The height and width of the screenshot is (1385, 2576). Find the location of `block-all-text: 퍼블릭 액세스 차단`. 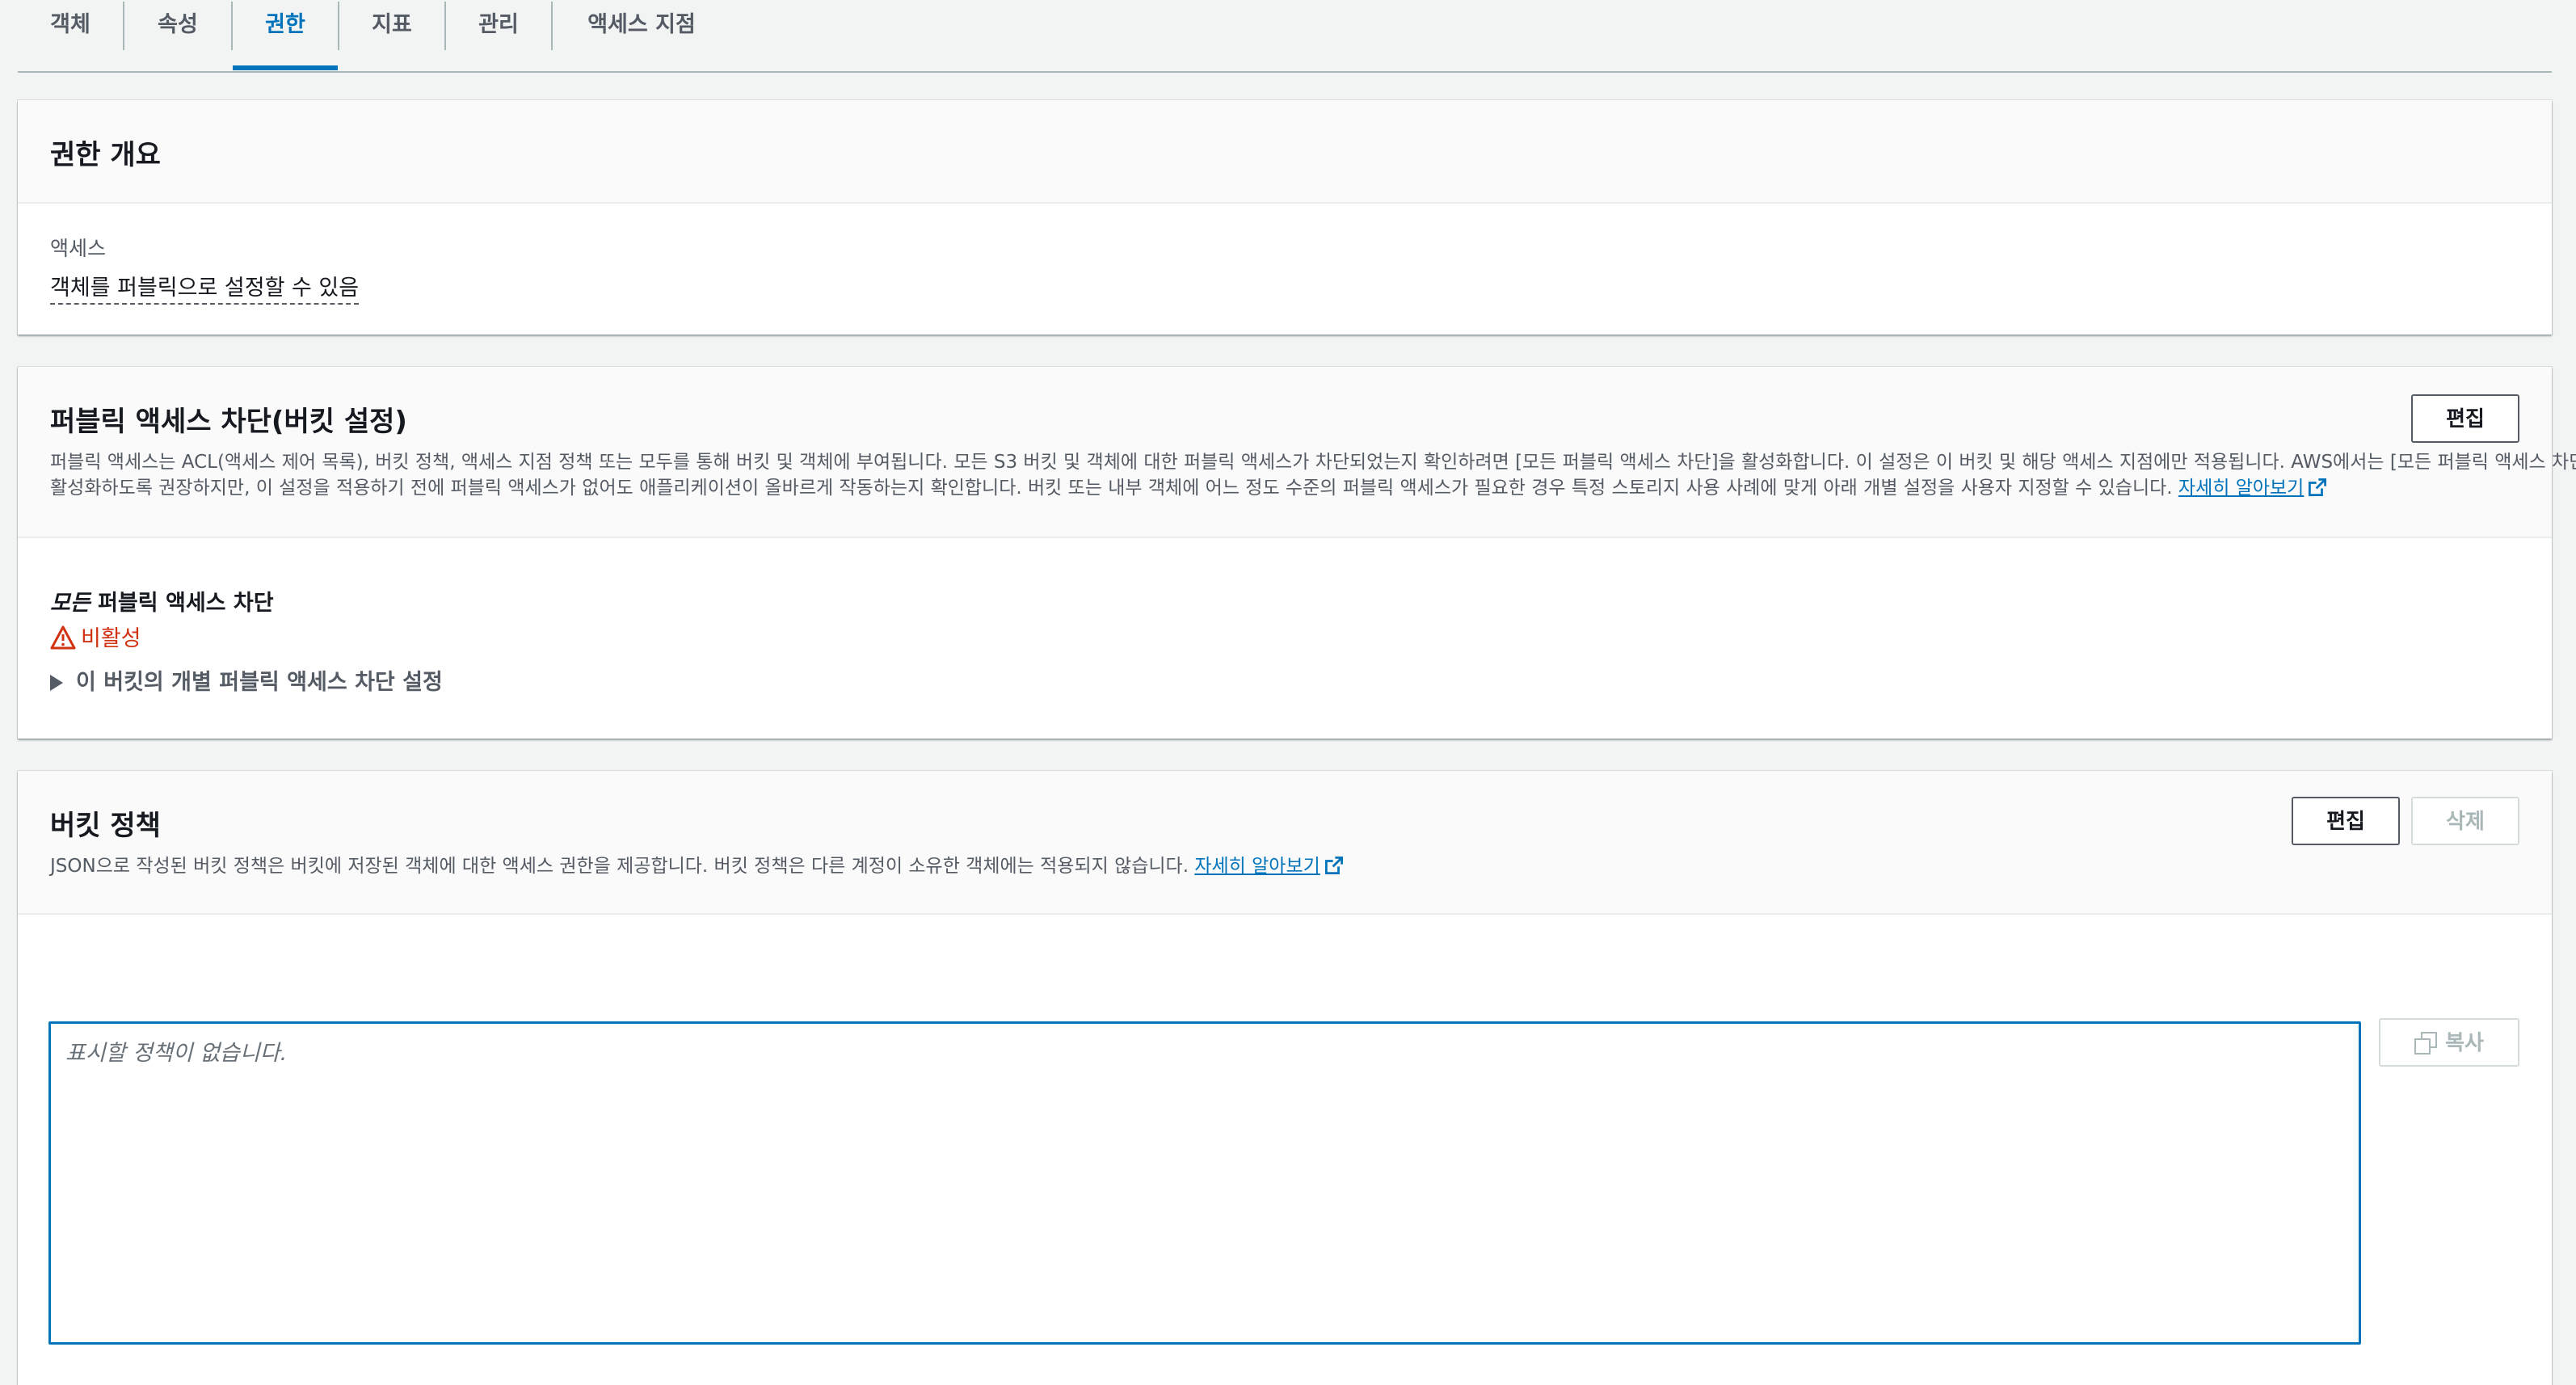

block-all-text: 퍼블릭 액세스 차단 is located at coordinates (182, 603).